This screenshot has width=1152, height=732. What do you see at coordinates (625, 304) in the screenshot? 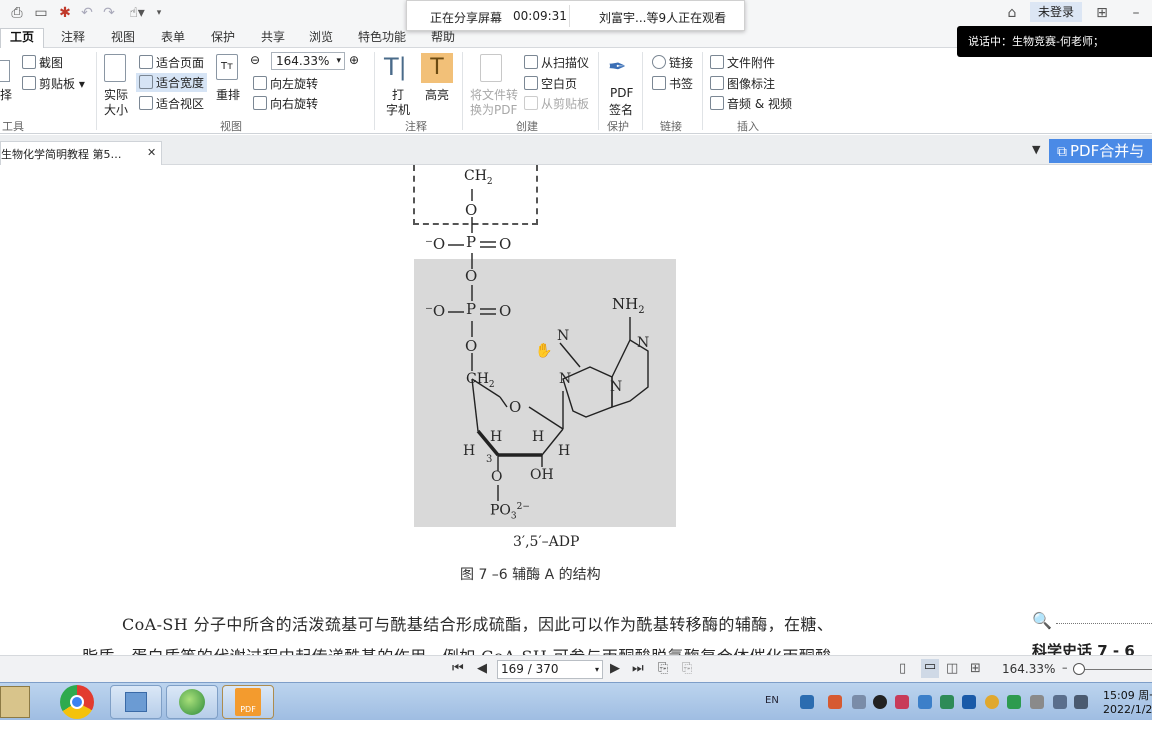
I see `nh2-text: NH` at bounding box center [625, 304].